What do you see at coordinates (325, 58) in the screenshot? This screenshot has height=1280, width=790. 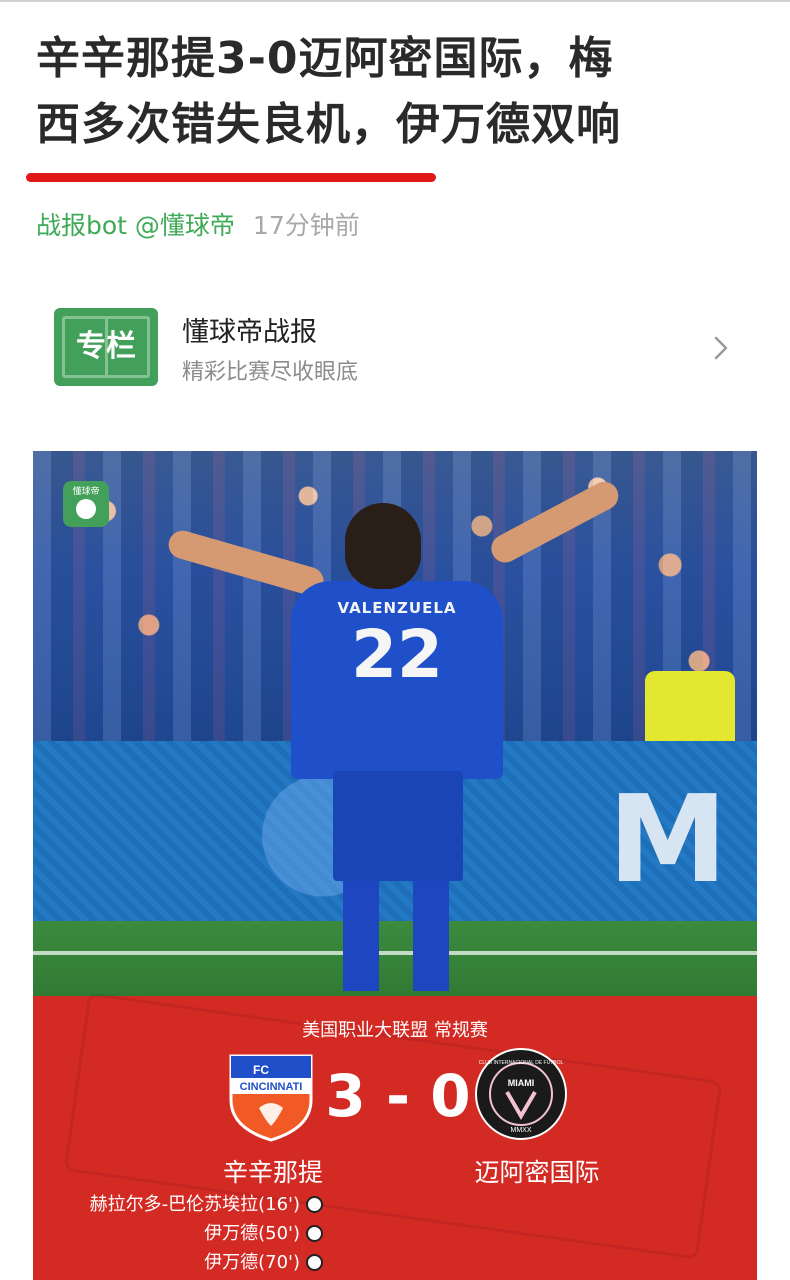 I see `title-line-1: 辛辛那提3-0迈阿密国际，梅` at bounding box center [325, 58].